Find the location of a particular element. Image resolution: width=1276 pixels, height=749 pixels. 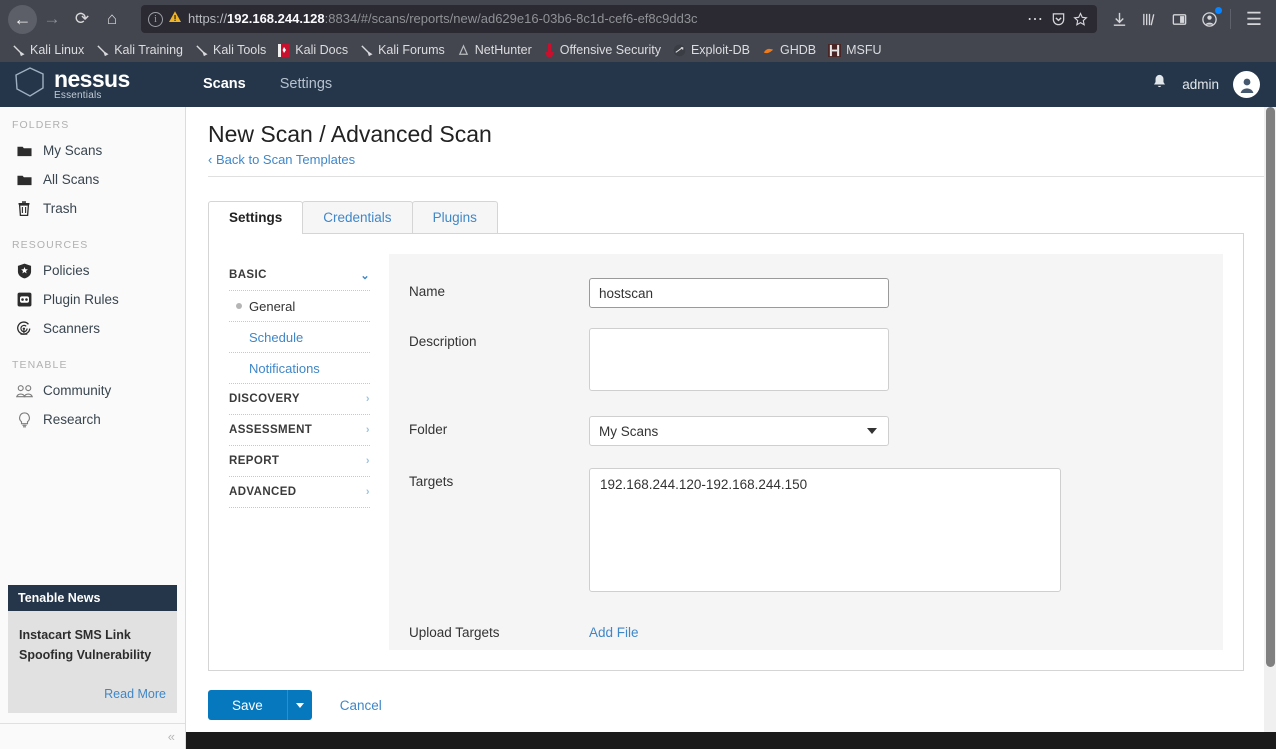

nessus-brand: nessus Essentials is located at coordinates (93, 84).